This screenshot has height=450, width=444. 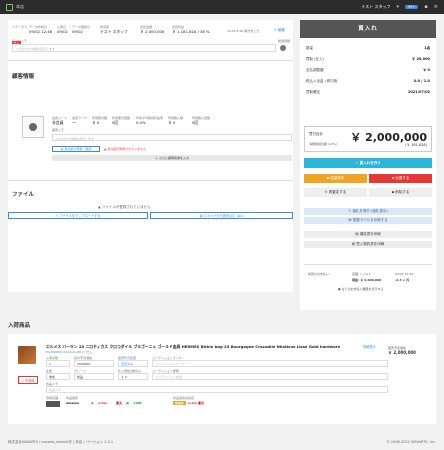 What do you see at coordinates (412, 7) in the screenshot?
I see `notification-badge: 99+` at bounding box center [412, 7].